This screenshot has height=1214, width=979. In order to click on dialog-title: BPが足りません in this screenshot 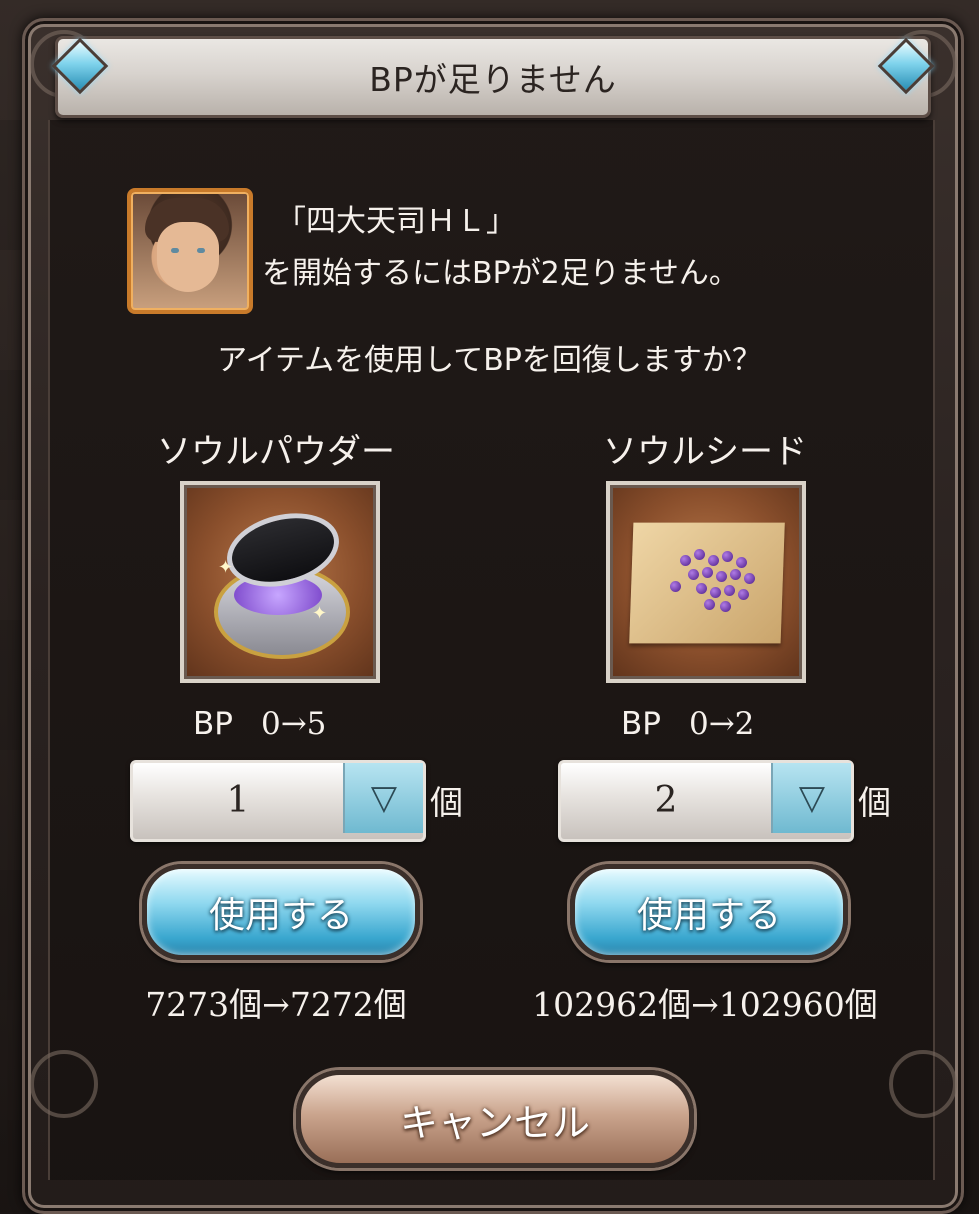, I will do `click(493, 79)`.